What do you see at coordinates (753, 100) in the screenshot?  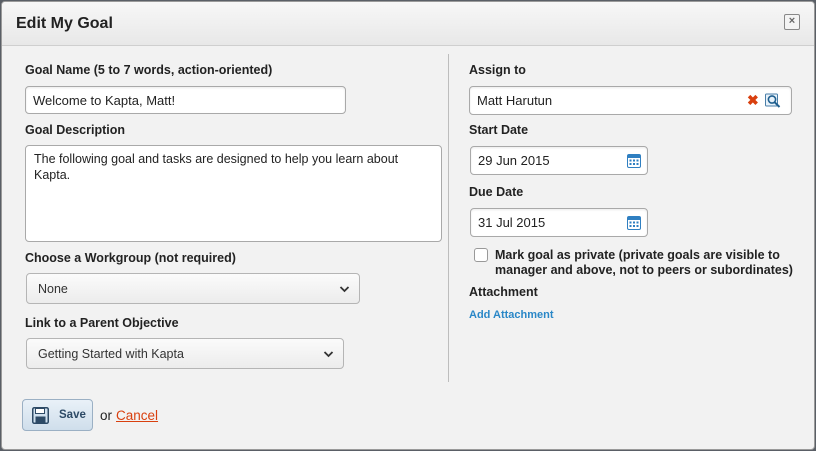 I see `clear-x-icon: ✖` at bounding box center [753, 100].